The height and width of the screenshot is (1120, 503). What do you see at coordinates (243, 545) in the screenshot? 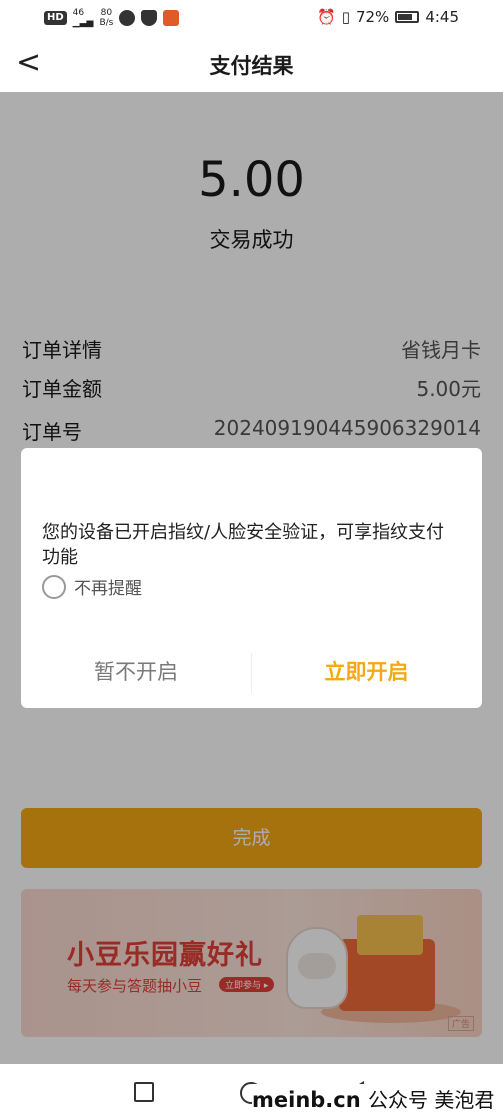
I see `dialog-message: 您的设备已开启指纹/人脸安全验证，可享指纹支付功能` at bounding box center [243, 545].